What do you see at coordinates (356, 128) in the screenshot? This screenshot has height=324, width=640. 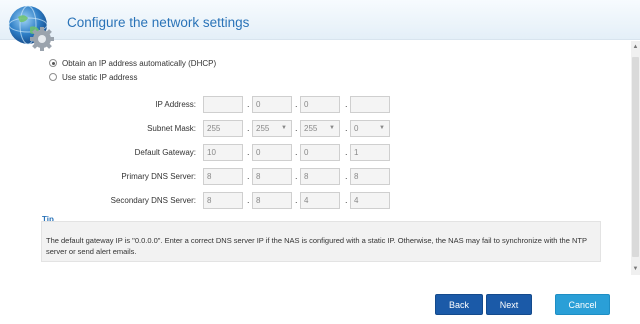 I see `subnet-mask-octet-4-value: 0` at bounding box center [356, 128].